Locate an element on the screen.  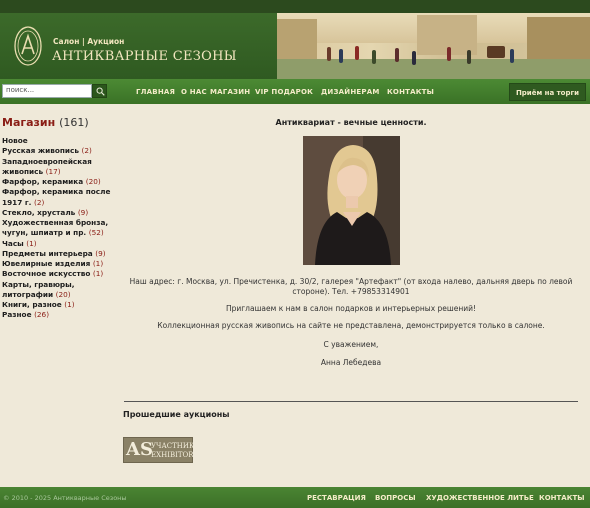
nav-shop: МАГАЗИН is located at coordinates (230, 92).